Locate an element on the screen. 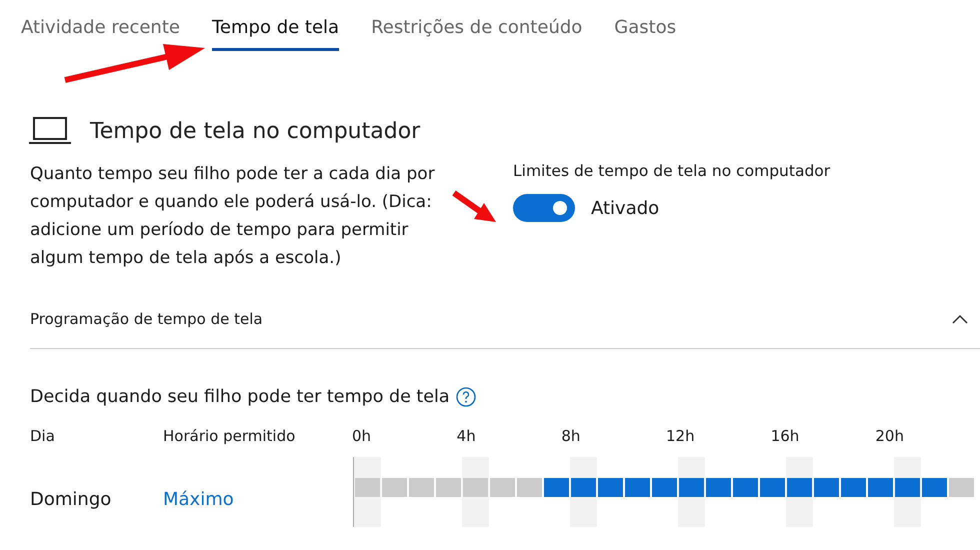 The width and height of the screenshot is (980, 550). help-icon is located at coordinates (466, 397).